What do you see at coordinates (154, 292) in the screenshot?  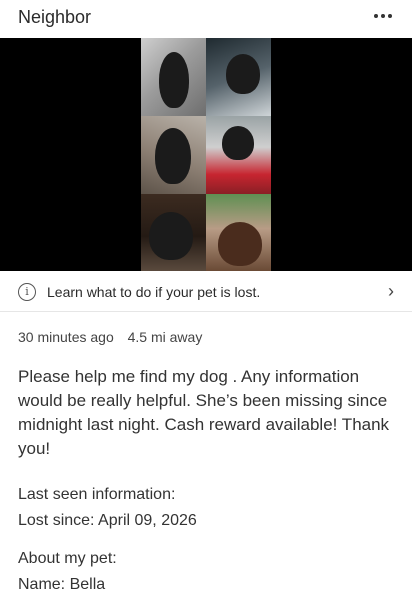 I see `lost-pet-help-text: Learn what to do if your pet is lost.` at bounding box center [154, 292].